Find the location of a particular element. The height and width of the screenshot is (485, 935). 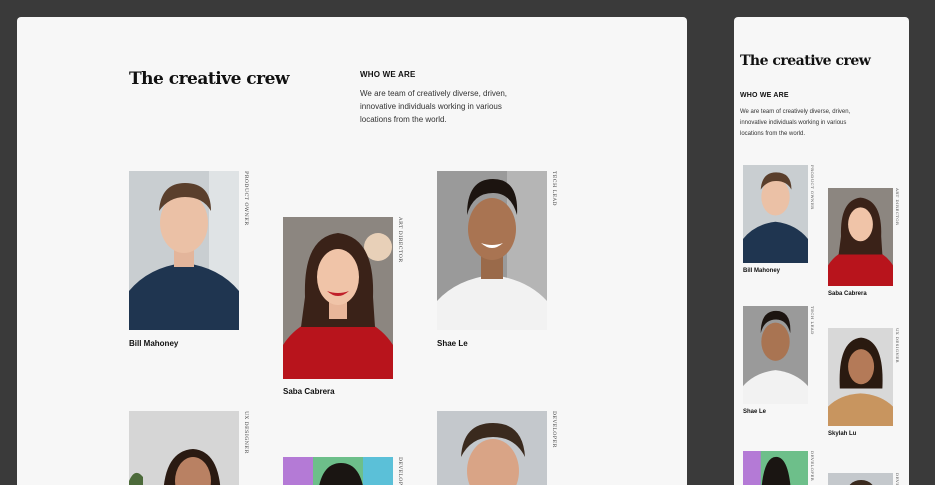

team-member-card: UX DESIGNER is located at coordinates (194, 448).